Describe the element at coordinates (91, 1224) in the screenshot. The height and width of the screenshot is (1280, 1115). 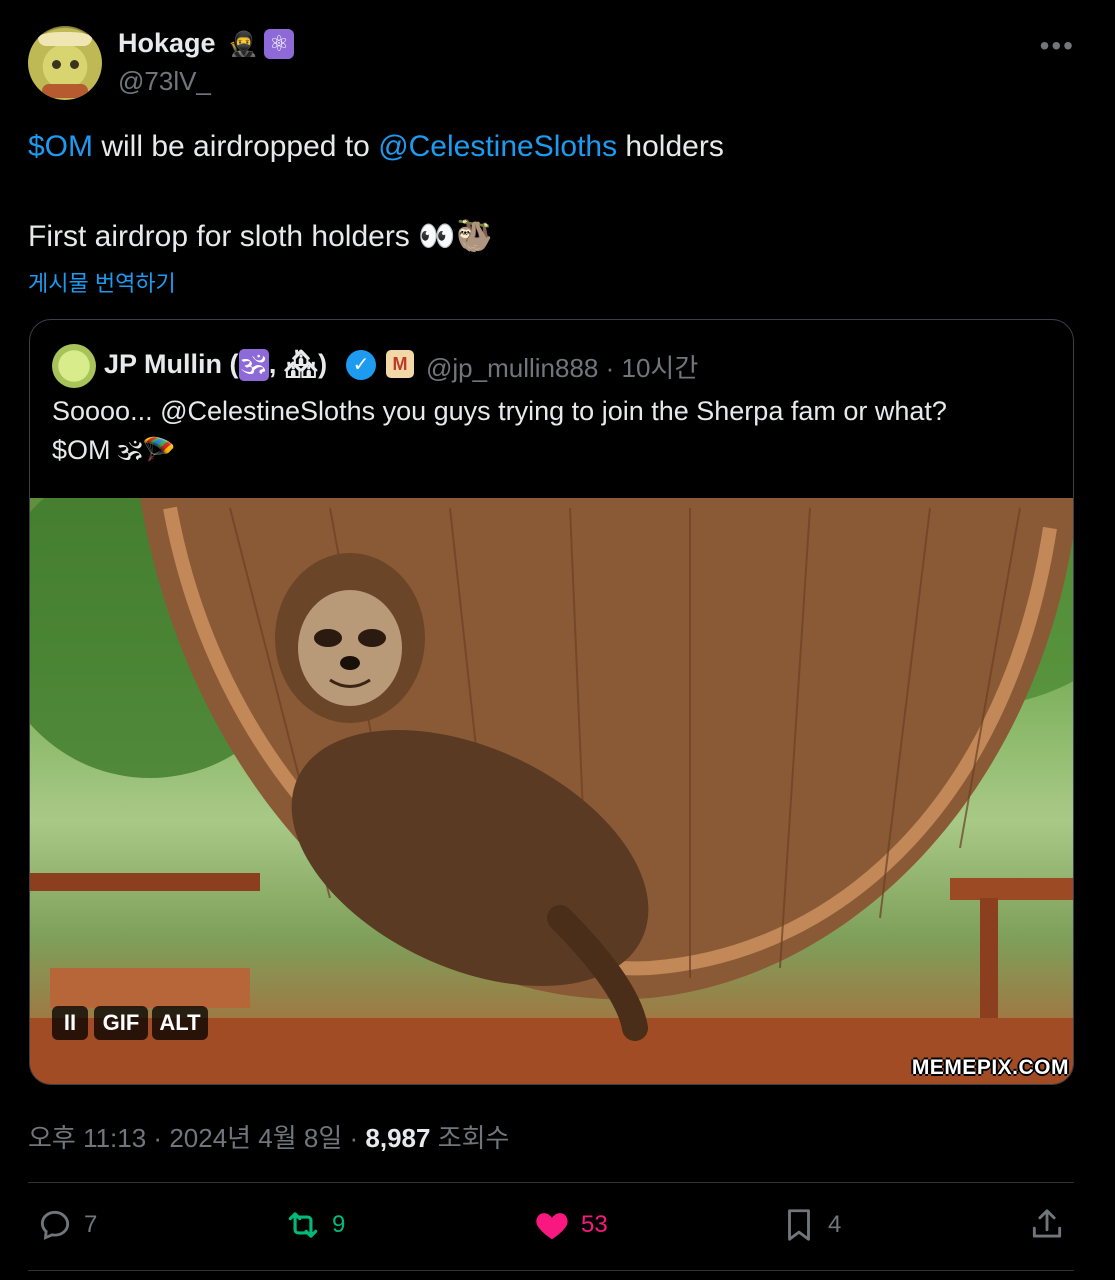
I see `reply-count: 7` at that location.